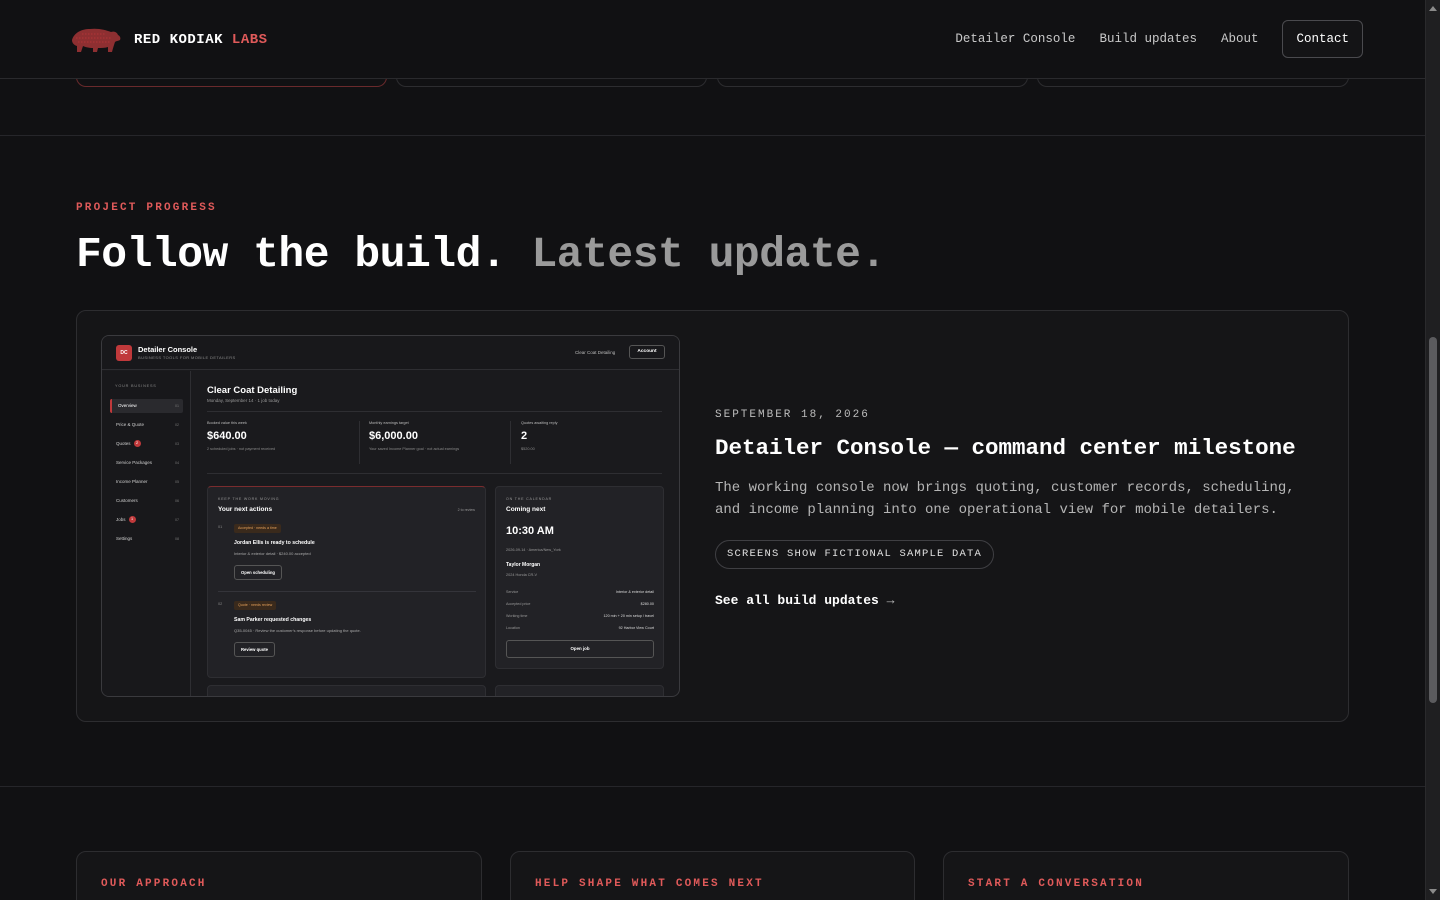  I want to click on scroll-down-icon, so click(1433, 891).